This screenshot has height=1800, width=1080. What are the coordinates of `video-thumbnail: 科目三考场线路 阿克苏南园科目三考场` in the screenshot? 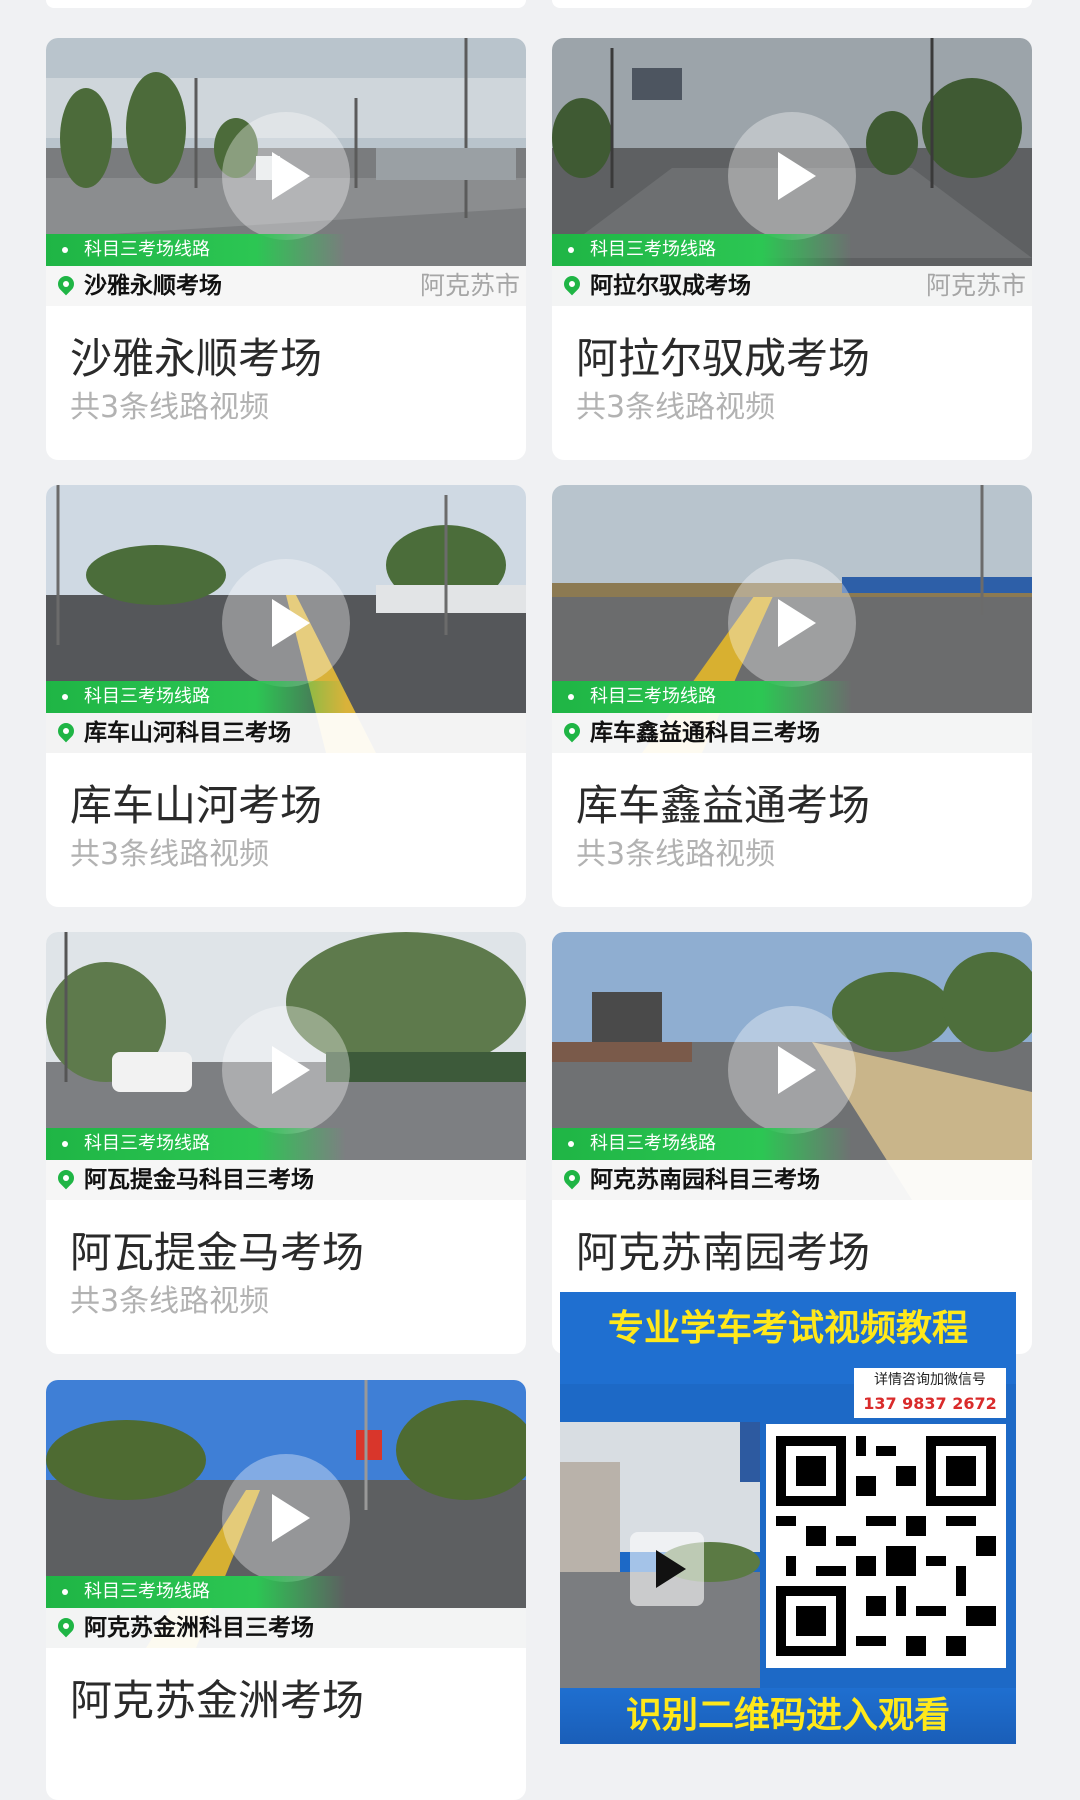 It's located at (792, 1066).